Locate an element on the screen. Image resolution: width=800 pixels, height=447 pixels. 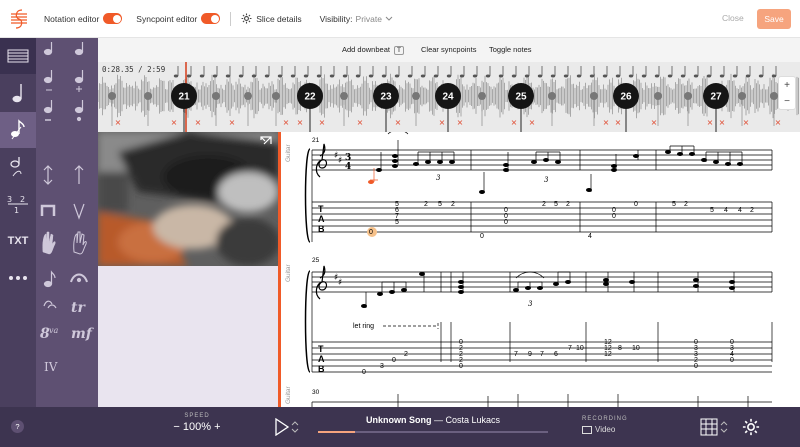
syncpoint-label: 25 is located at coordinates (521, 97).